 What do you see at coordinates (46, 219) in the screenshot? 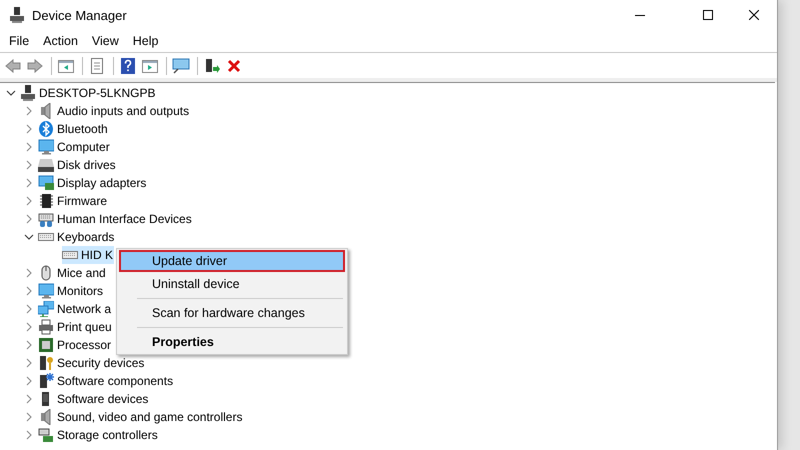
I see `keyboard-mouse-icon` at bounding box center [46, 219].